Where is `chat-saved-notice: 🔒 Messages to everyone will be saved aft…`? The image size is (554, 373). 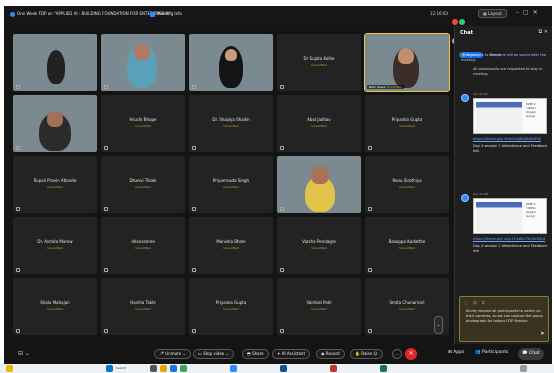 chat-saved-notice: 🔒 Messages to everyone will be saved aft… is located at coordinates (503, 57).